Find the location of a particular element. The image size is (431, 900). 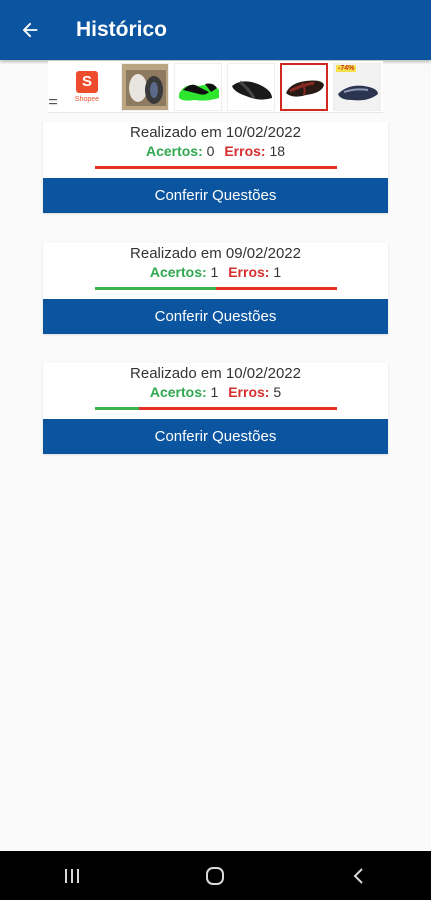

recents-icon is located at coordinates (71, 875).